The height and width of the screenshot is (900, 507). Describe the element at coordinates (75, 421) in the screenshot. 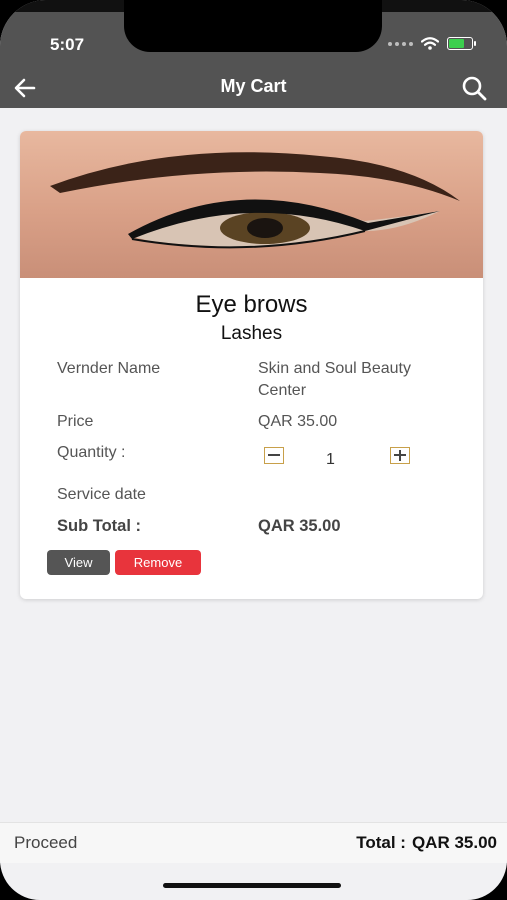

I see `price-label: Price` at that location.